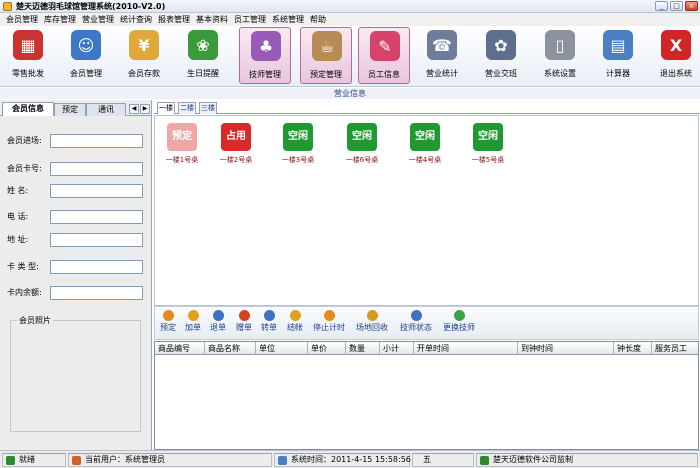 The image size is (700, 468). I want to click on grid-column-header: 单价, so click(327, 348).